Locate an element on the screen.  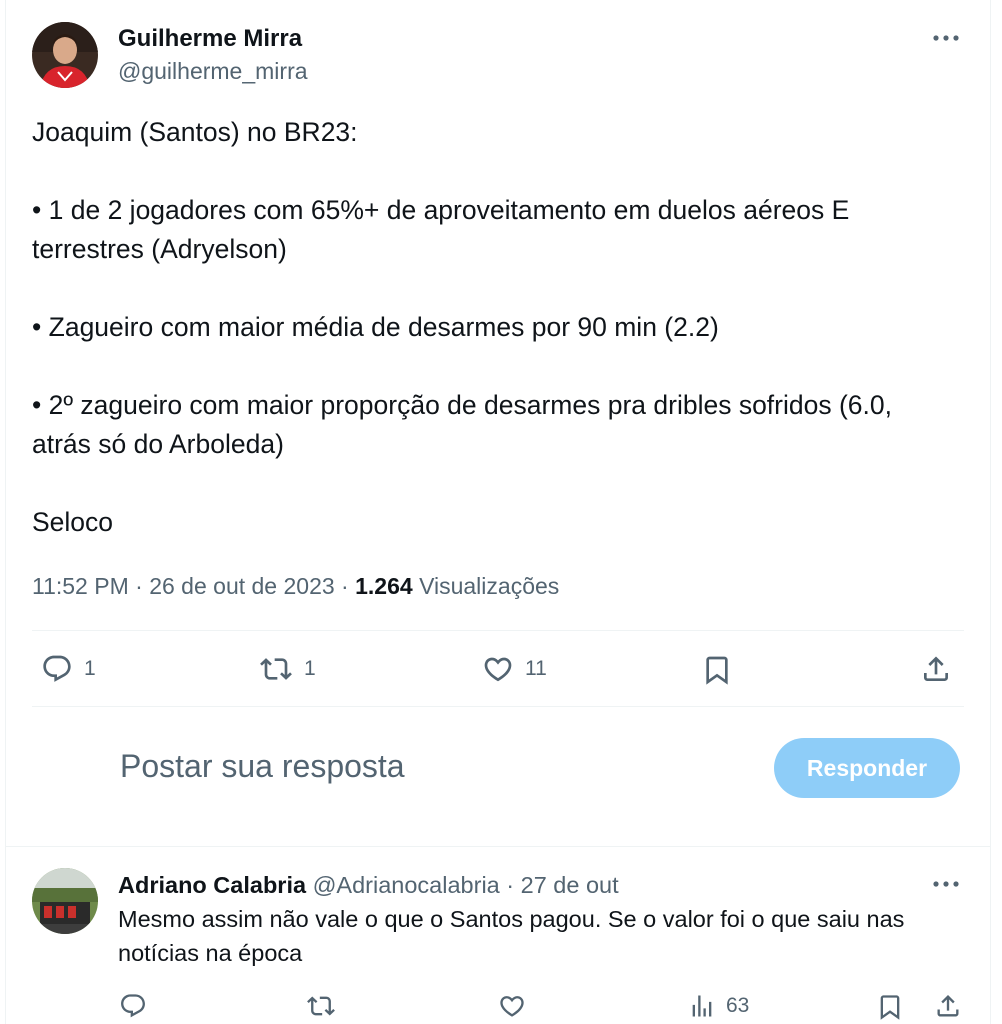
reply-author-handle: @Adrianocalabria is located at coordinates (406, 885).